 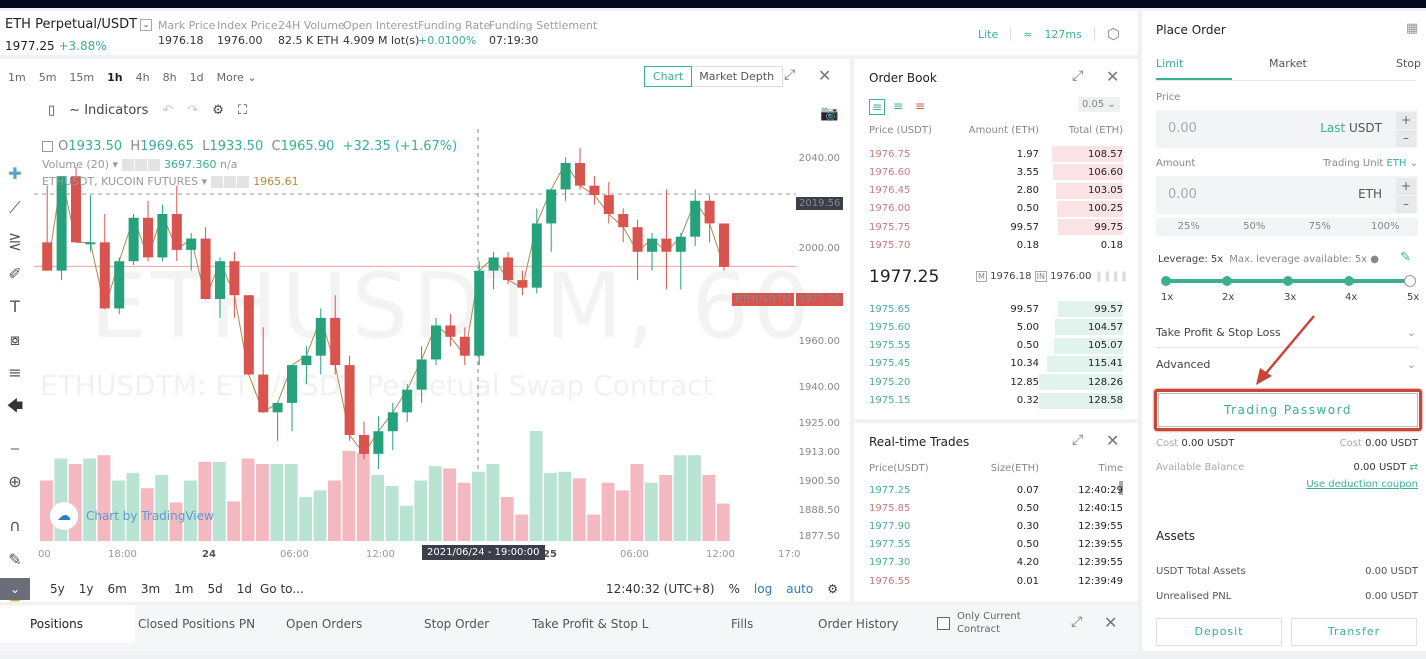 I want to click on ask-row: 1975.70 0.18 0.18, so click(x=996, y=246).